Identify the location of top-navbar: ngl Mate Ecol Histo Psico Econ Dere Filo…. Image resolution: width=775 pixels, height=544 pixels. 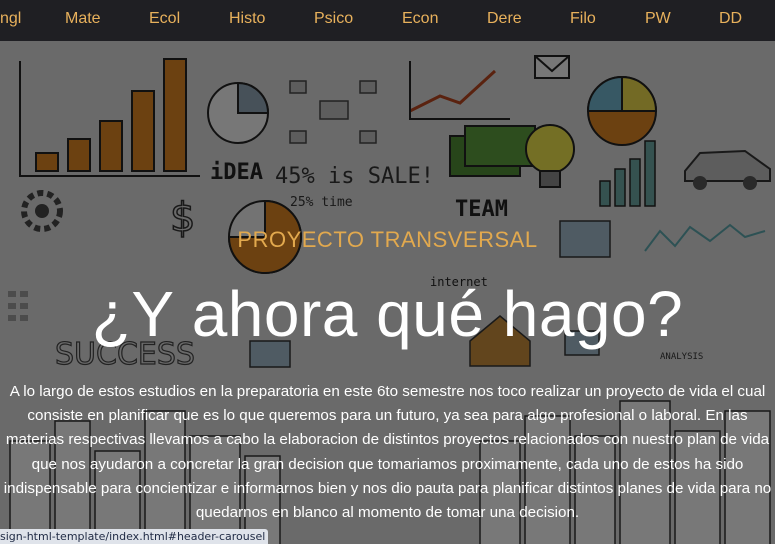
(387, 20).